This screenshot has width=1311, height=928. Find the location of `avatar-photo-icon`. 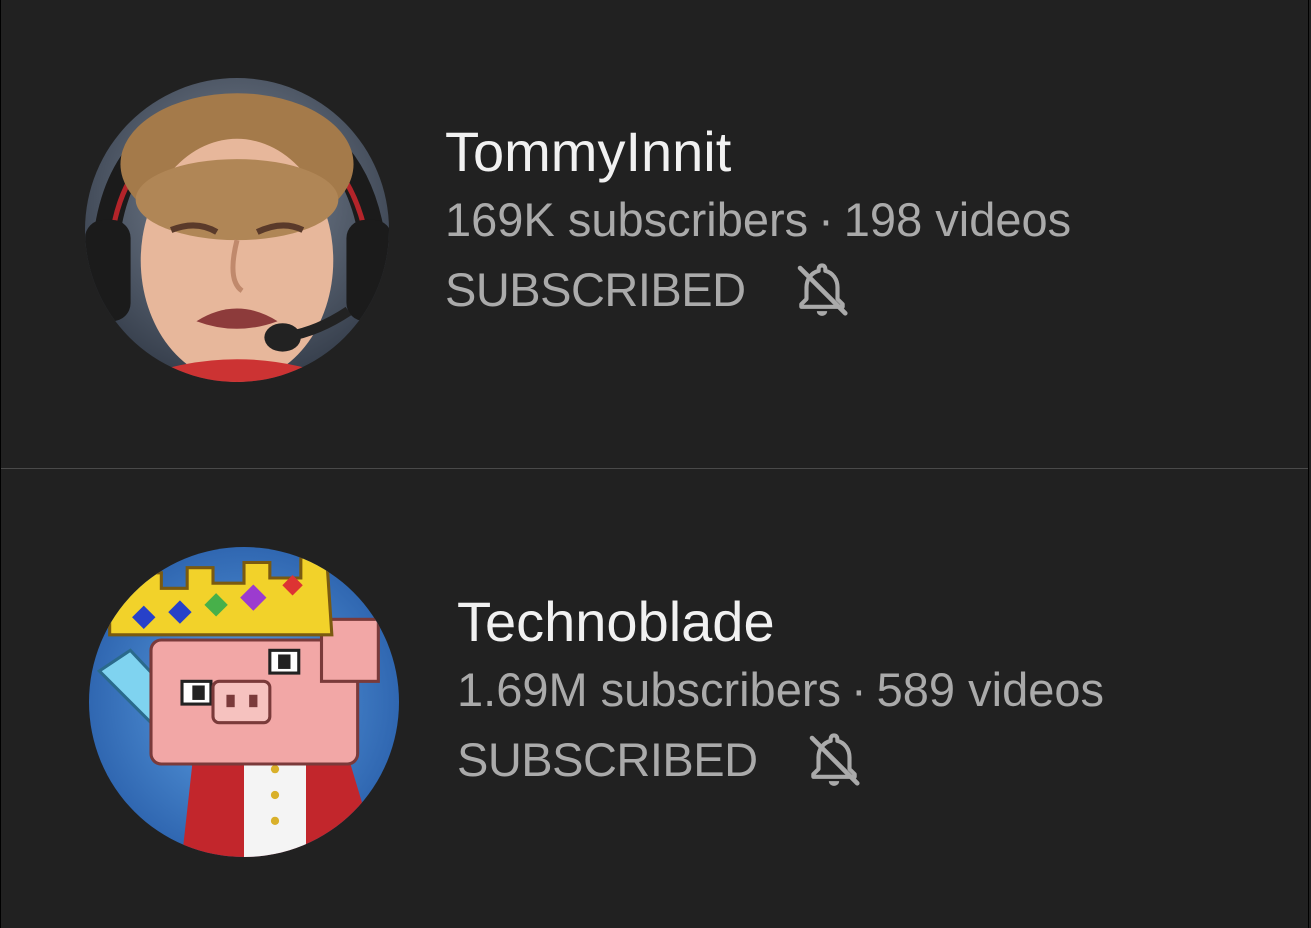

avatar-photo-icon is located at coordinates (237, 230).